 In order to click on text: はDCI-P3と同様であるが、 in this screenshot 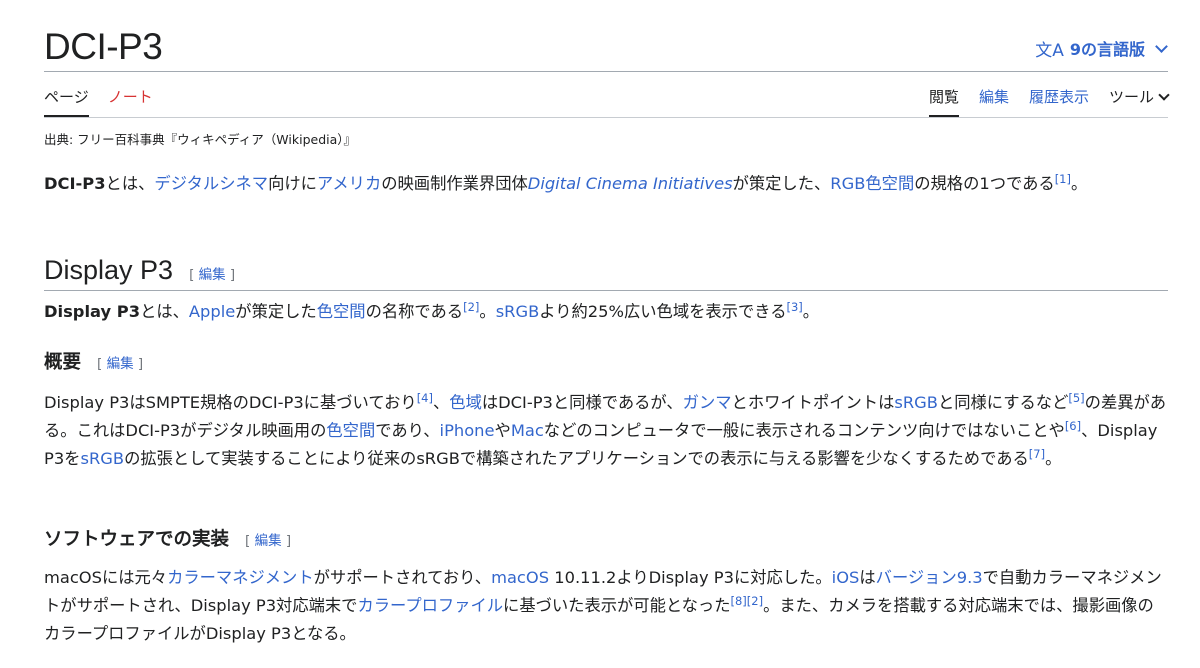, I will do `click(582, 402)`.